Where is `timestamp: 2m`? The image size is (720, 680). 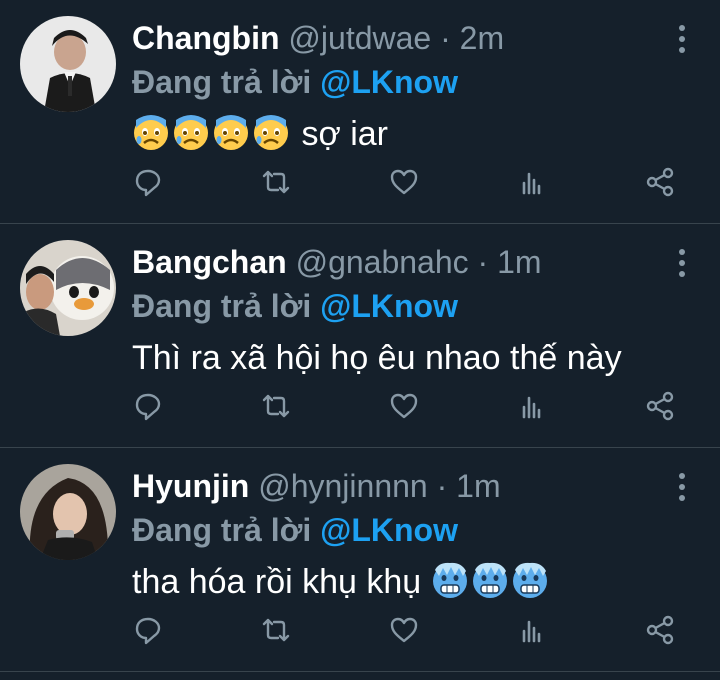 timestamp: 2m is located at coordinates (482, 38).